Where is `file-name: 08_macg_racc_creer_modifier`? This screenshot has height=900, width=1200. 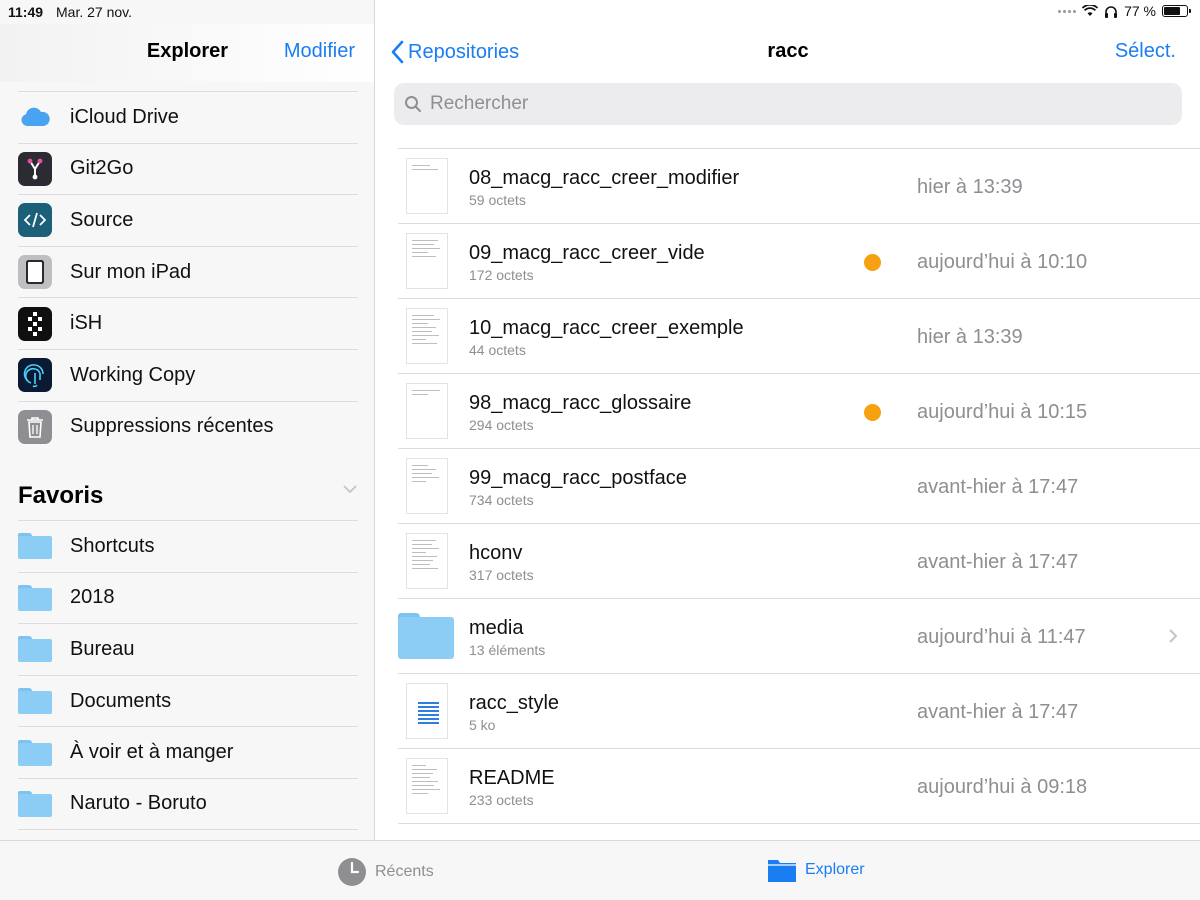
file-name: 08_macg_racc_creer_modifier is located at coordinates (604, 178).